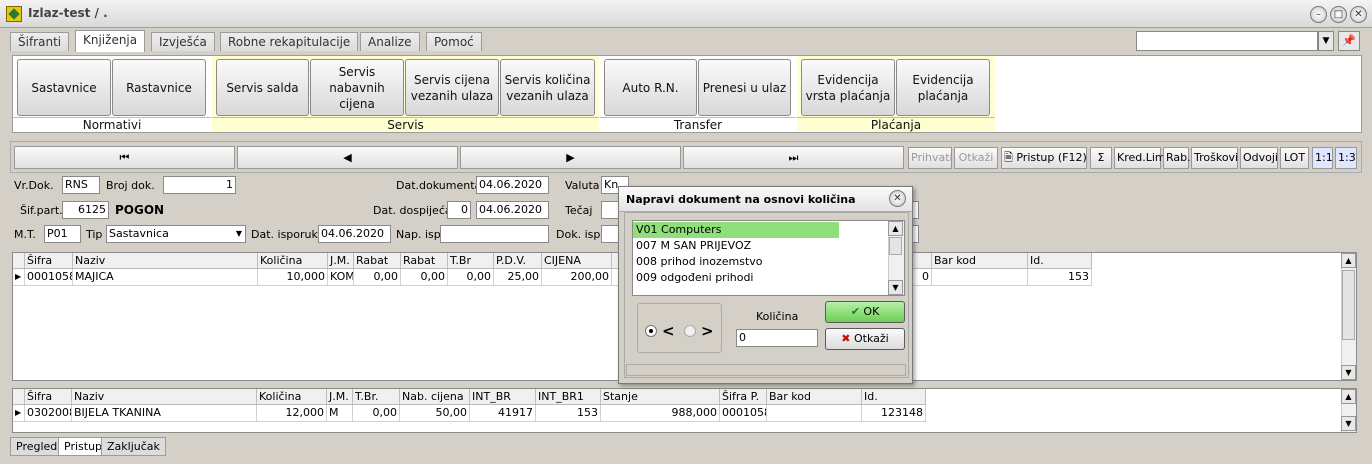 This screenshot has width=1372, height=464. I want to click on ok-button: ✔ OK, so click(865, 312).